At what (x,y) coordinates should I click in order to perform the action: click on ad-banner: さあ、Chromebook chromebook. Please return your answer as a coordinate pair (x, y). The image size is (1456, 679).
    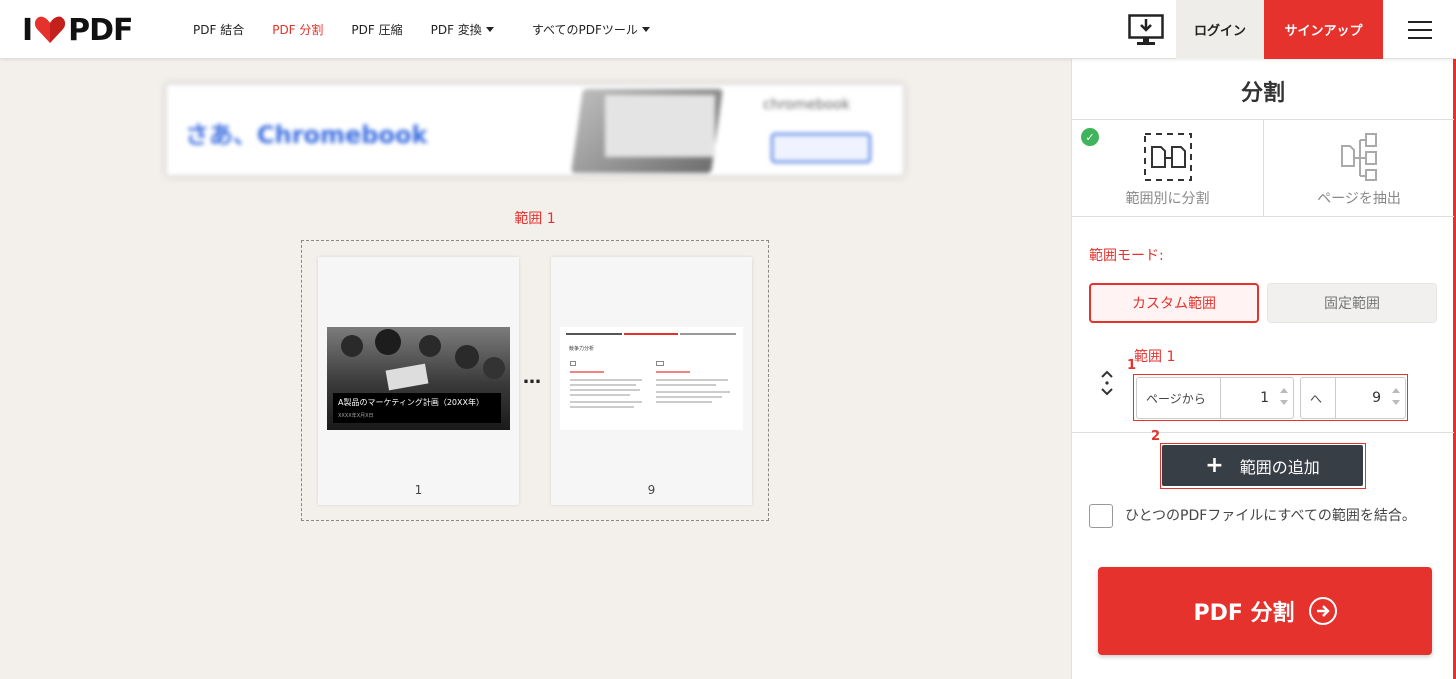
    Looking at the image, I should click on (535, 130).